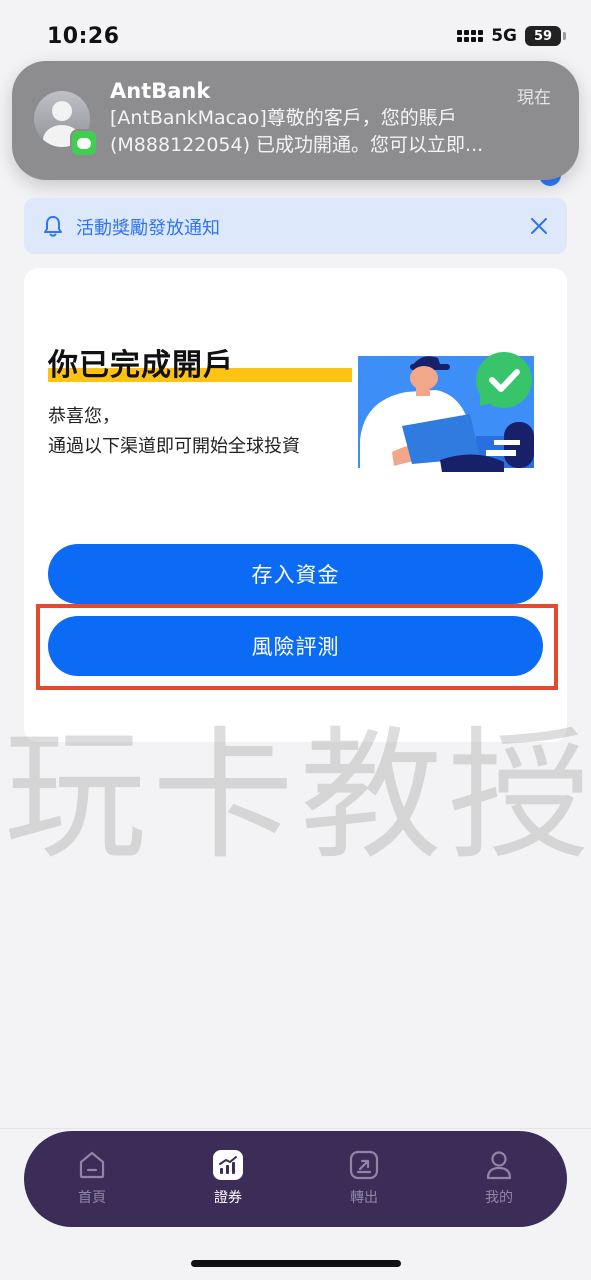 This screenshot has height=1280, width=591. Describe the element at coordinates (228, 1181) in the screenshot. I see `tab-securities: 證券` at that location.